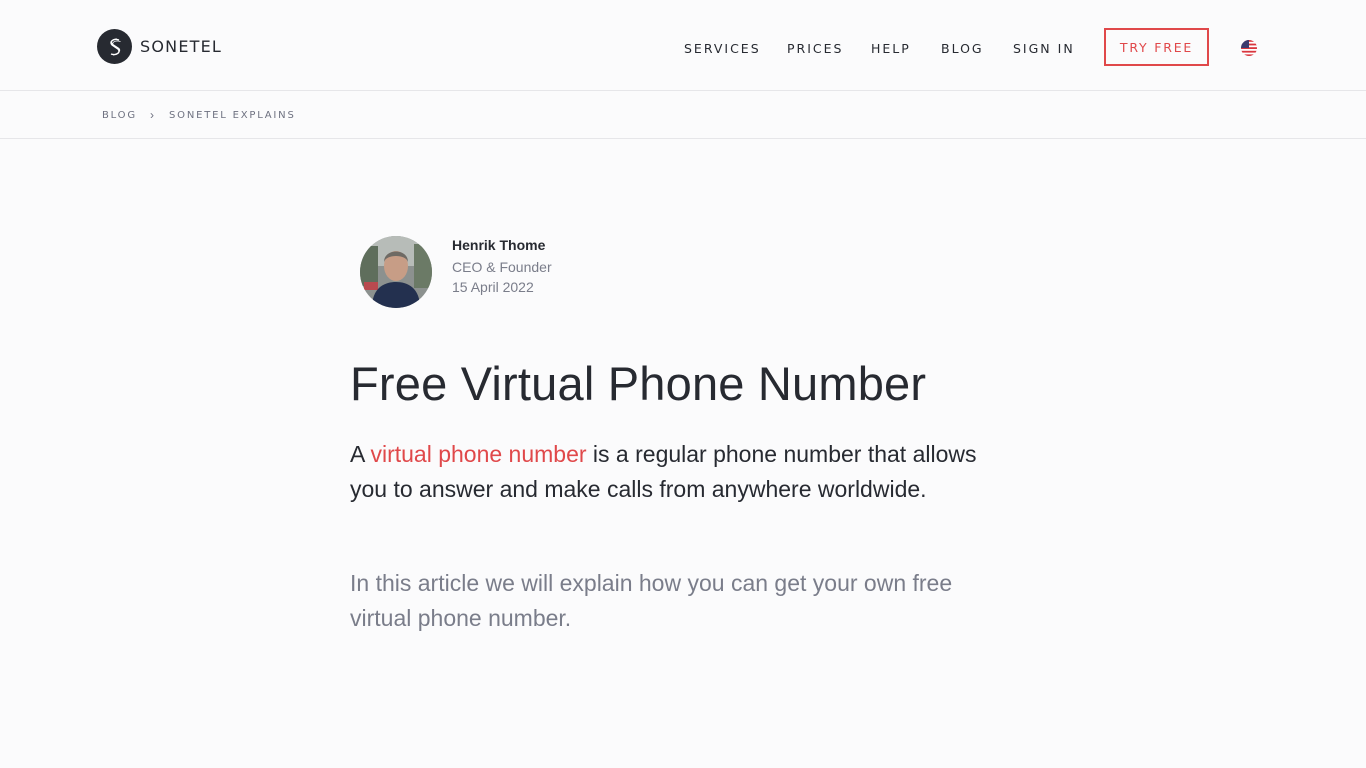 This screenshot has height=768, width=1366. I want to click on breadcrumb: BLOG › SONETEL EXPLAINS, so click(683, 115).